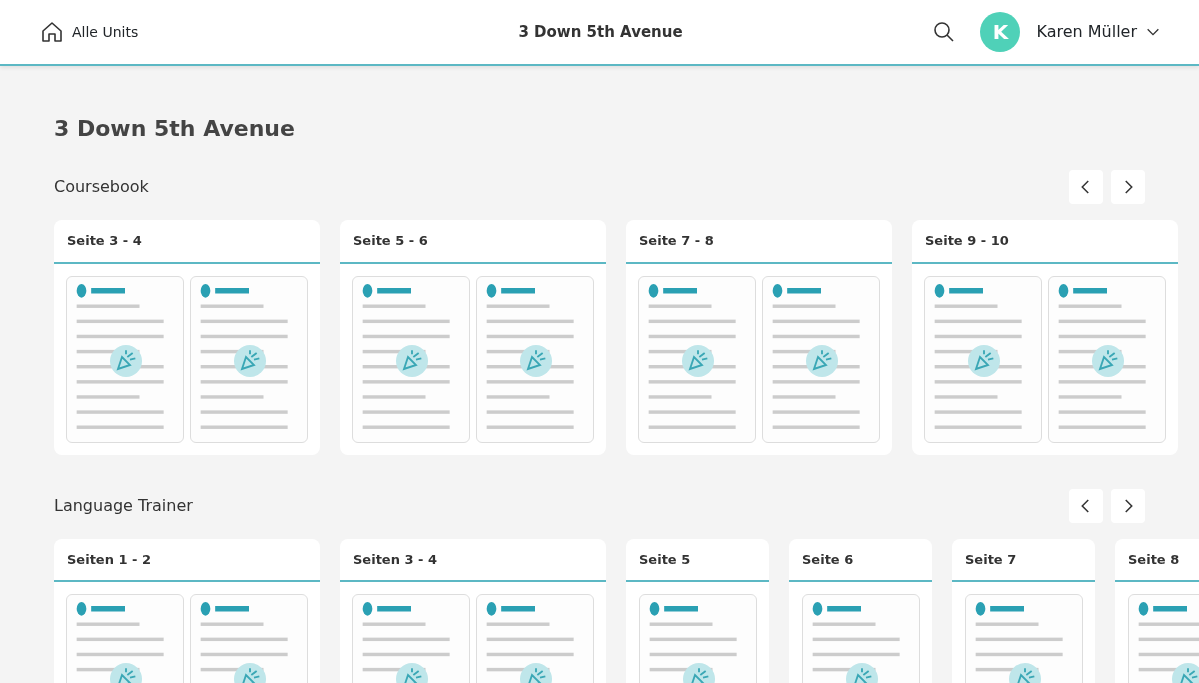 This screenshot has width=1199, height=683. I want to click on page-card: Seiten 1 - 2, so click(187, 610).